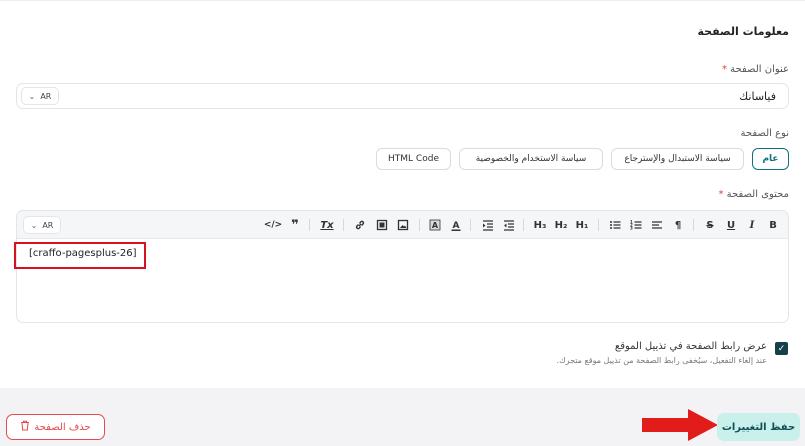  Describe the element at coordinates (678, 225) in the screenshot. I see `text-direction-icon: ¶` at that location.